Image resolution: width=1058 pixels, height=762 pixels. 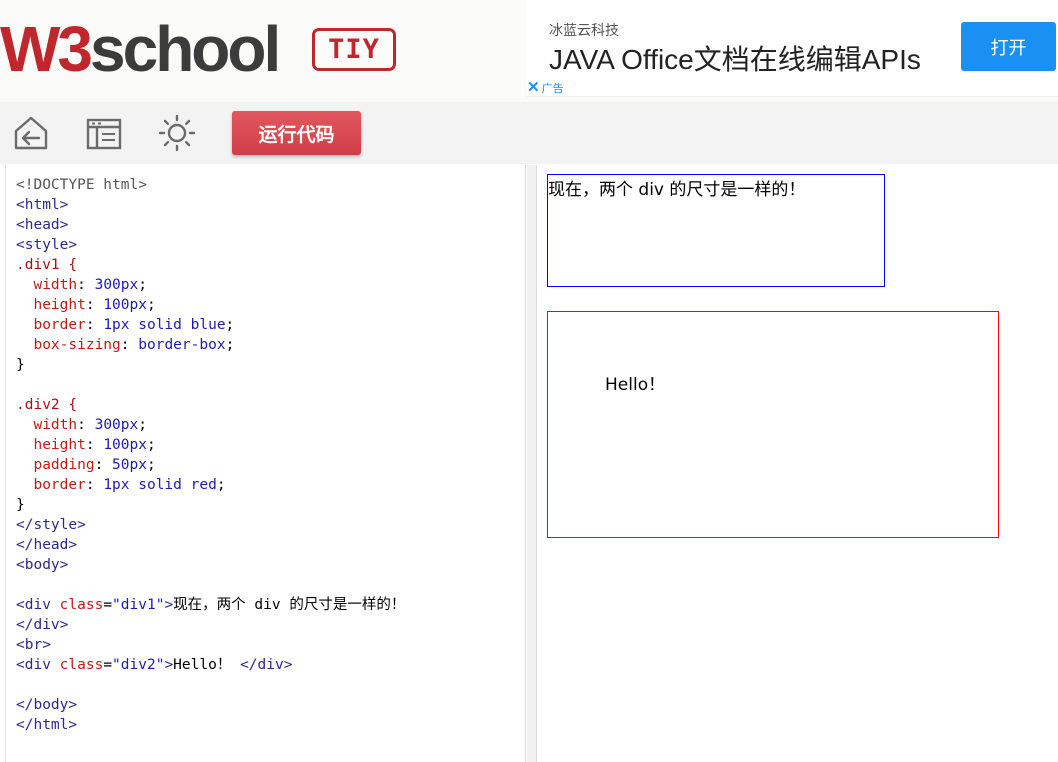 What do you see at coordinates (773, 424) in the screenshot?
I see `result-div2: Hello！` at bounding box center [773, 424].